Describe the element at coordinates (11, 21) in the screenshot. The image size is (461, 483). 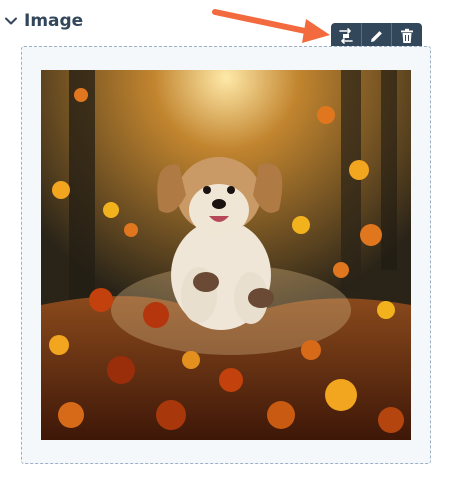
I see `chevron-down-icon` at that location.